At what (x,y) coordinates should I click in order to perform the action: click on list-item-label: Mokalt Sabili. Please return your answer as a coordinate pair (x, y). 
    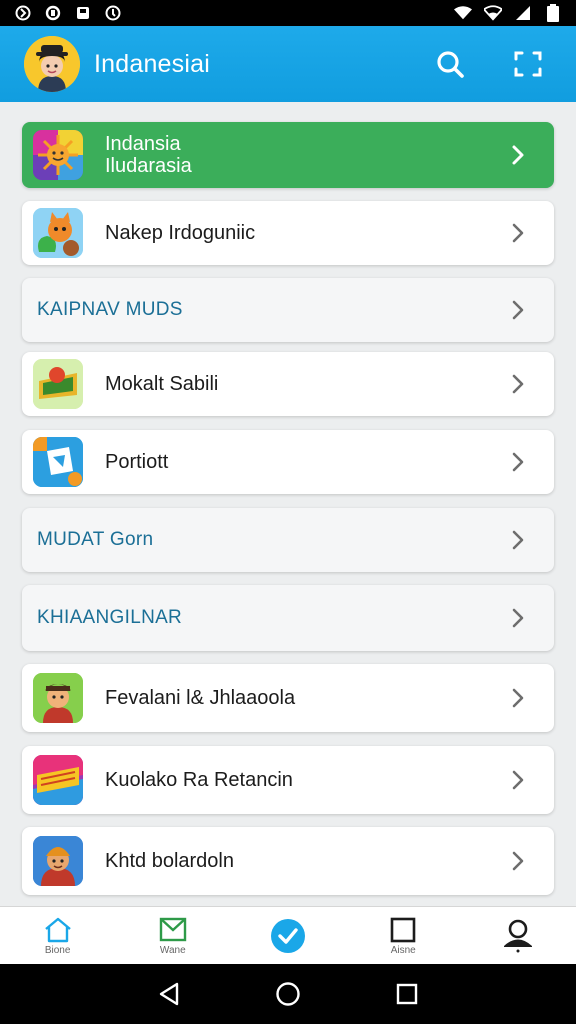
    Looking at the image, I should click on (162, 383).